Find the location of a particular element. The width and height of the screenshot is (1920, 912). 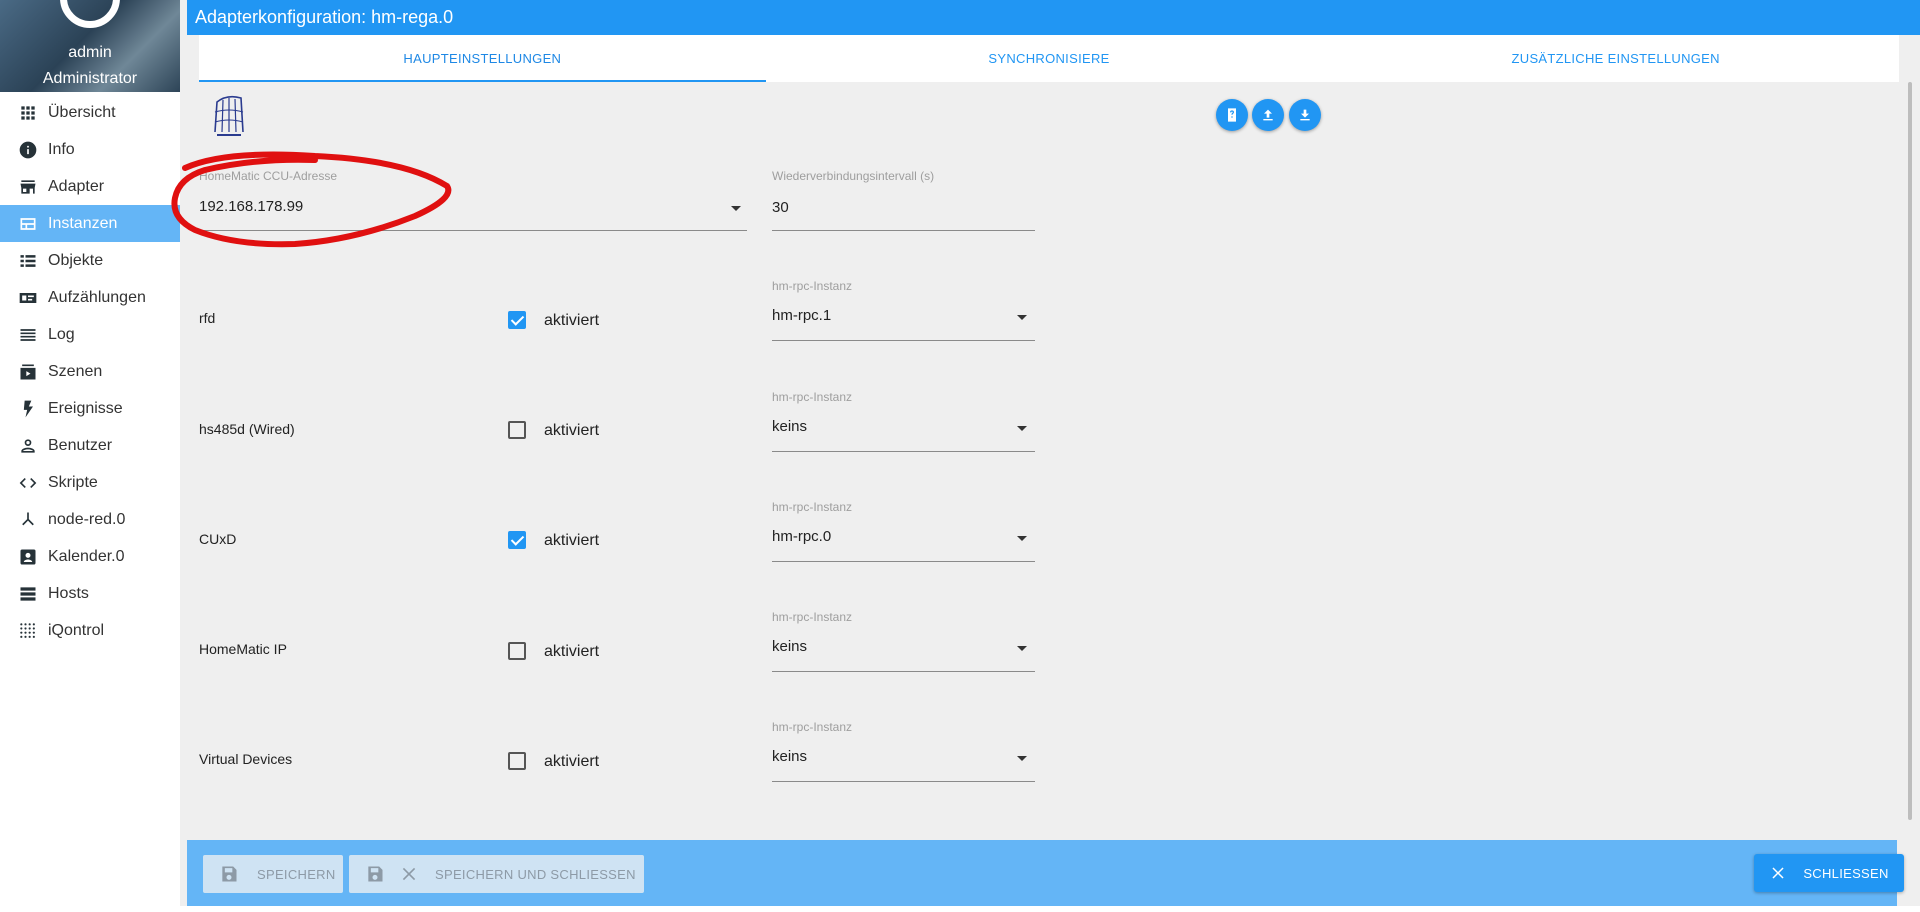

save-button-label: SPEICHERN is located at coordinates (296, 874).